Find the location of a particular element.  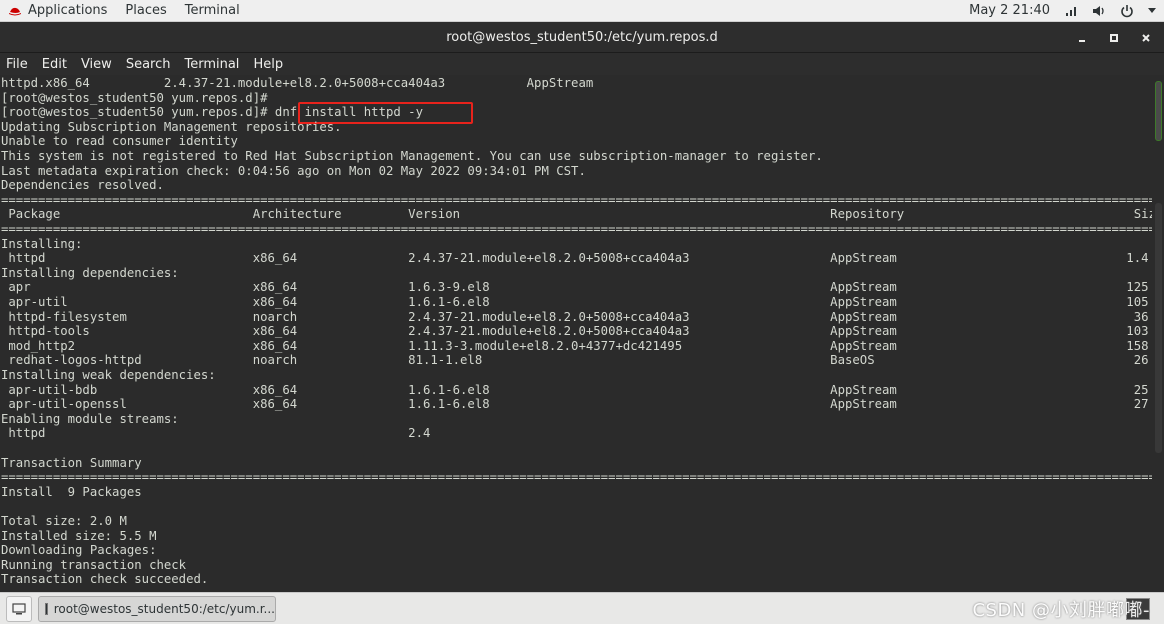

menu-help: Help is located at coordinates (268, 64).